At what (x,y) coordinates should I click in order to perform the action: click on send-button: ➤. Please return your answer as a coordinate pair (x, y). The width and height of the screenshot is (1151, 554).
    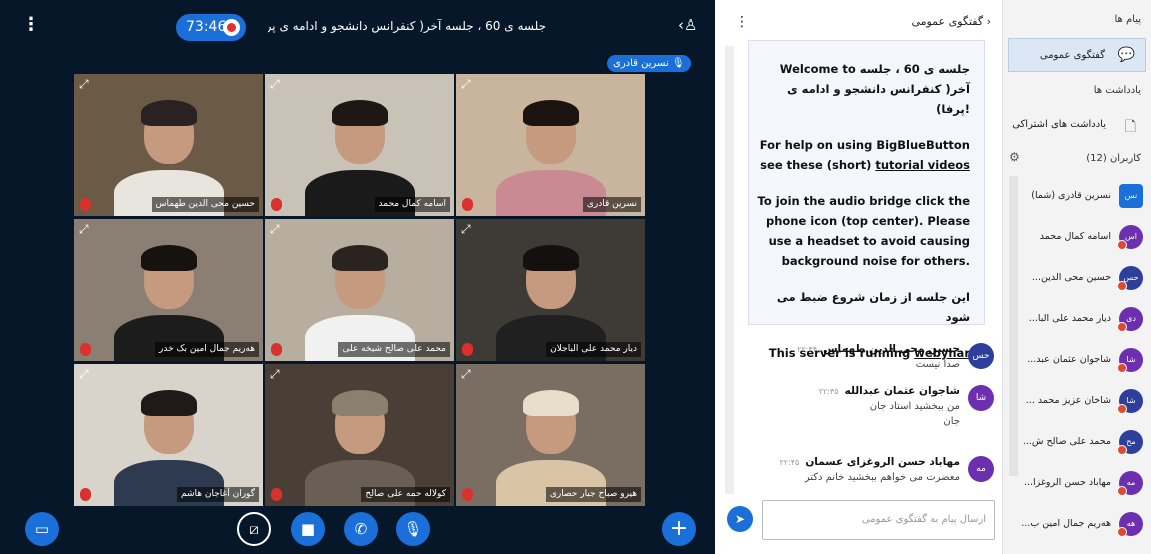
    Looking at the image, I should click on (740, 519).